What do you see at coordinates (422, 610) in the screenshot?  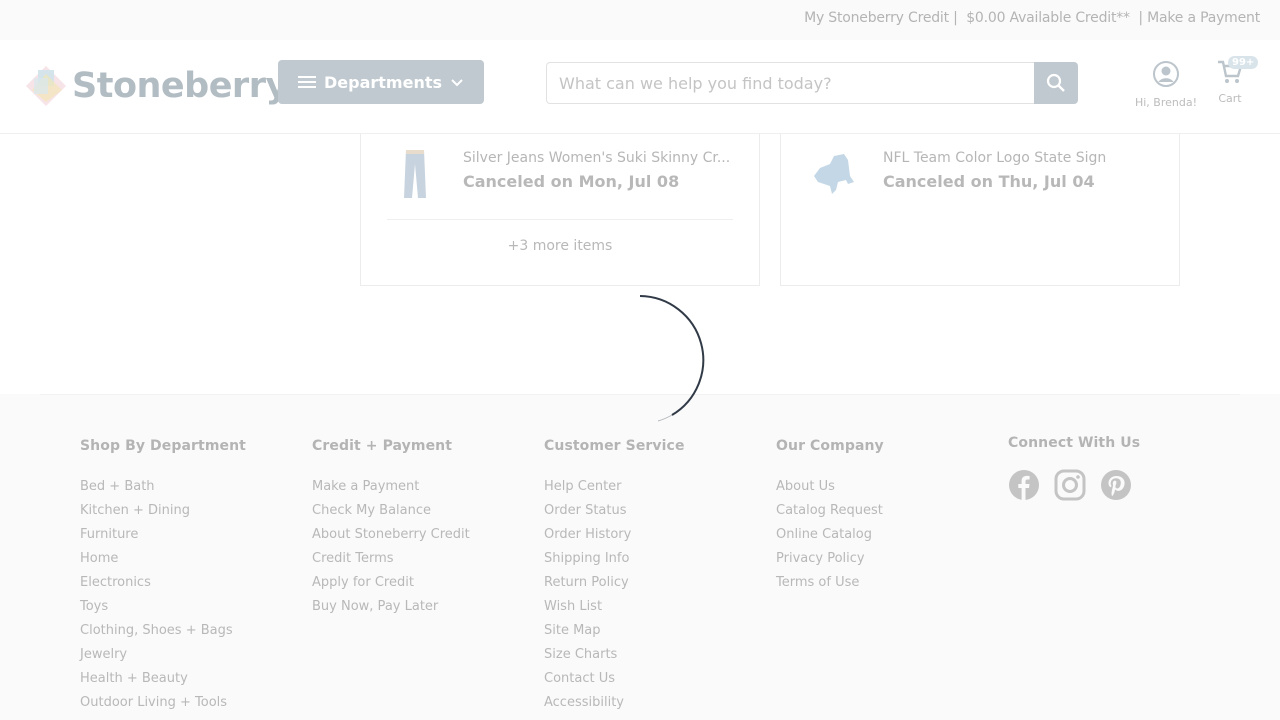 I see `footer-link: Buy Now, Pay Later` at bounding box center [422, 610].